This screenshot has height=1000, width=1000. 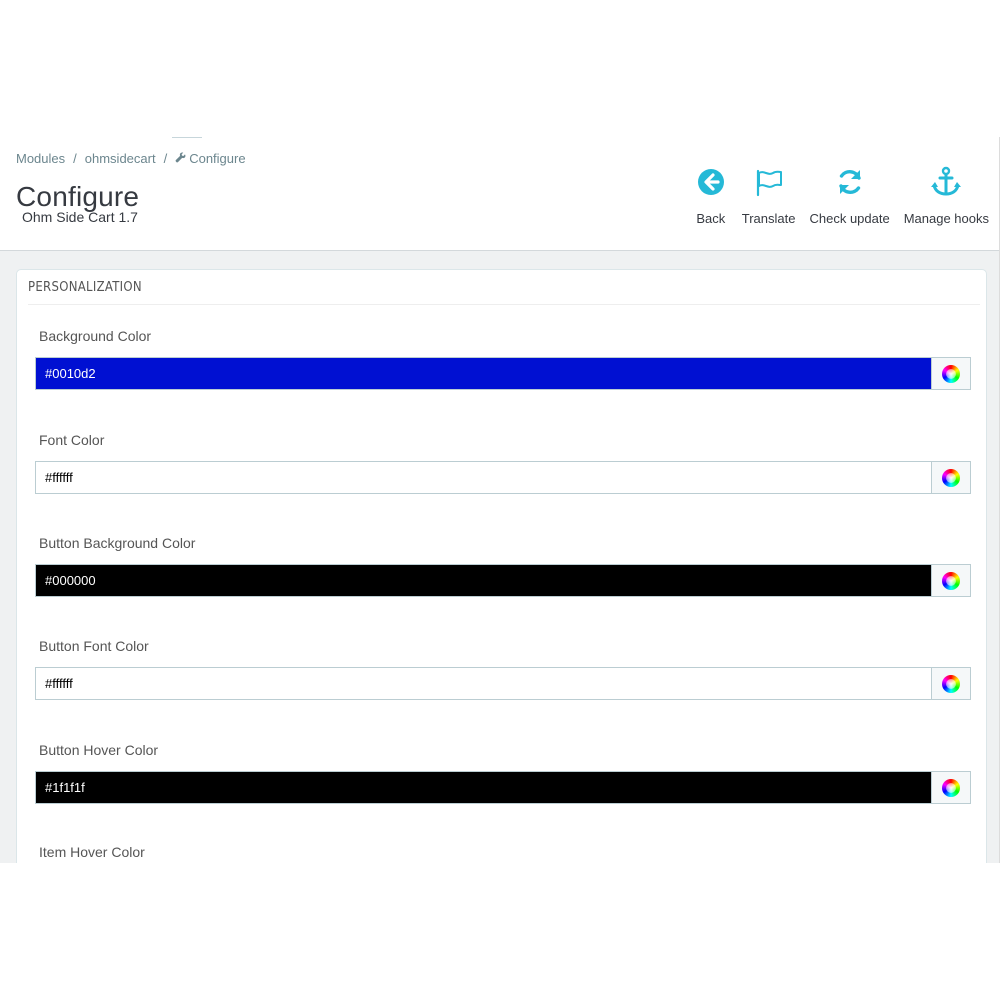 I want to click on font-color-input, so click(x=483, y=477).